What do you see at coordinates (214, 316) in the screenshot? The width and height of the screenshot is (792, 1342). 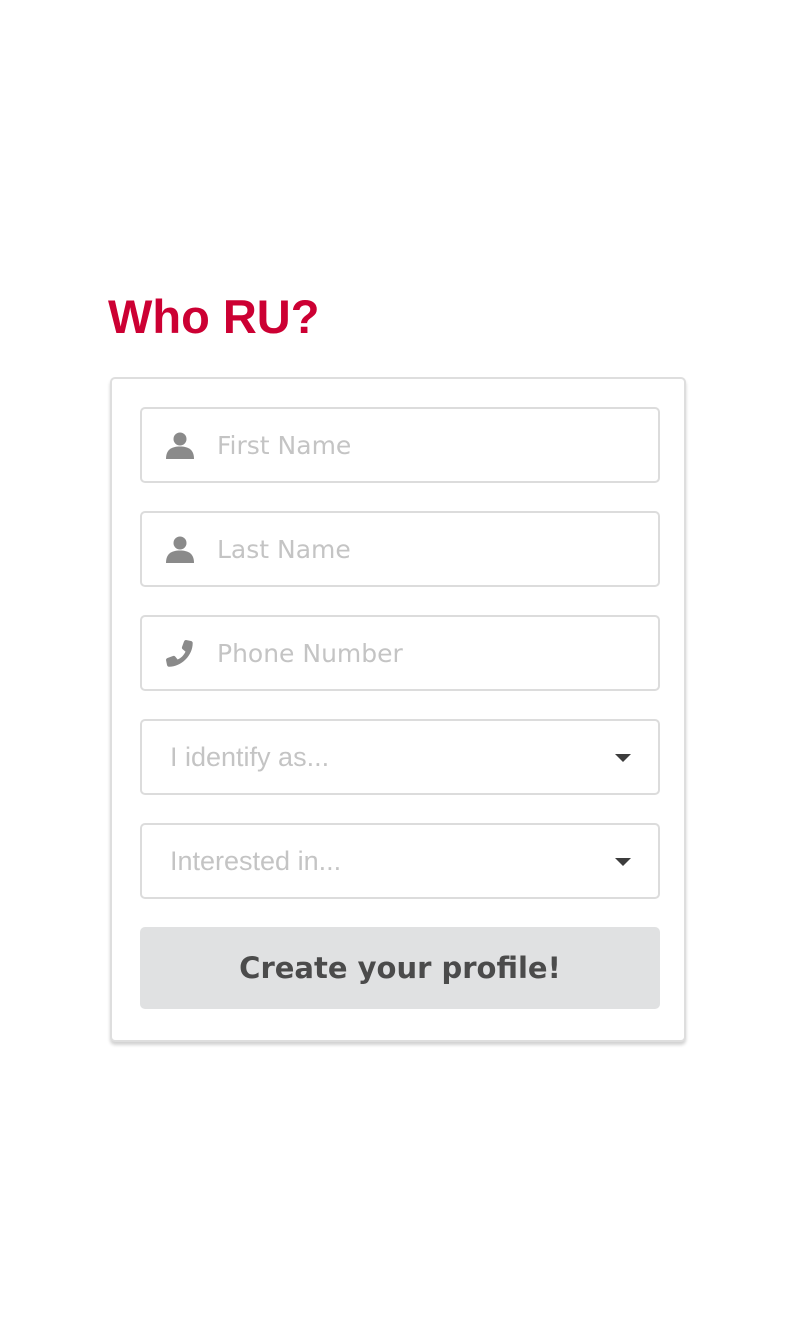 I see `page-title: Who RU?` at bounding box center [214, 316].